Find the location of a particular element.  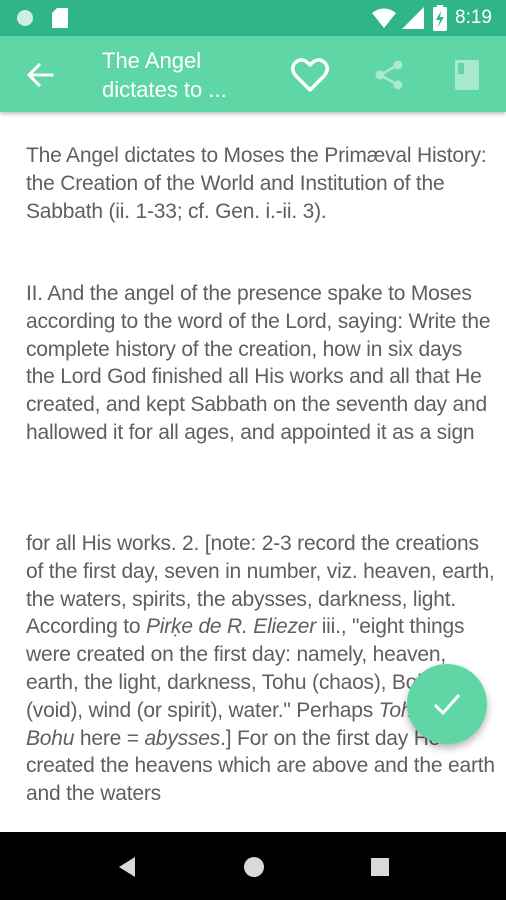

heart-outline-icon is located at coordinates (310, 75).